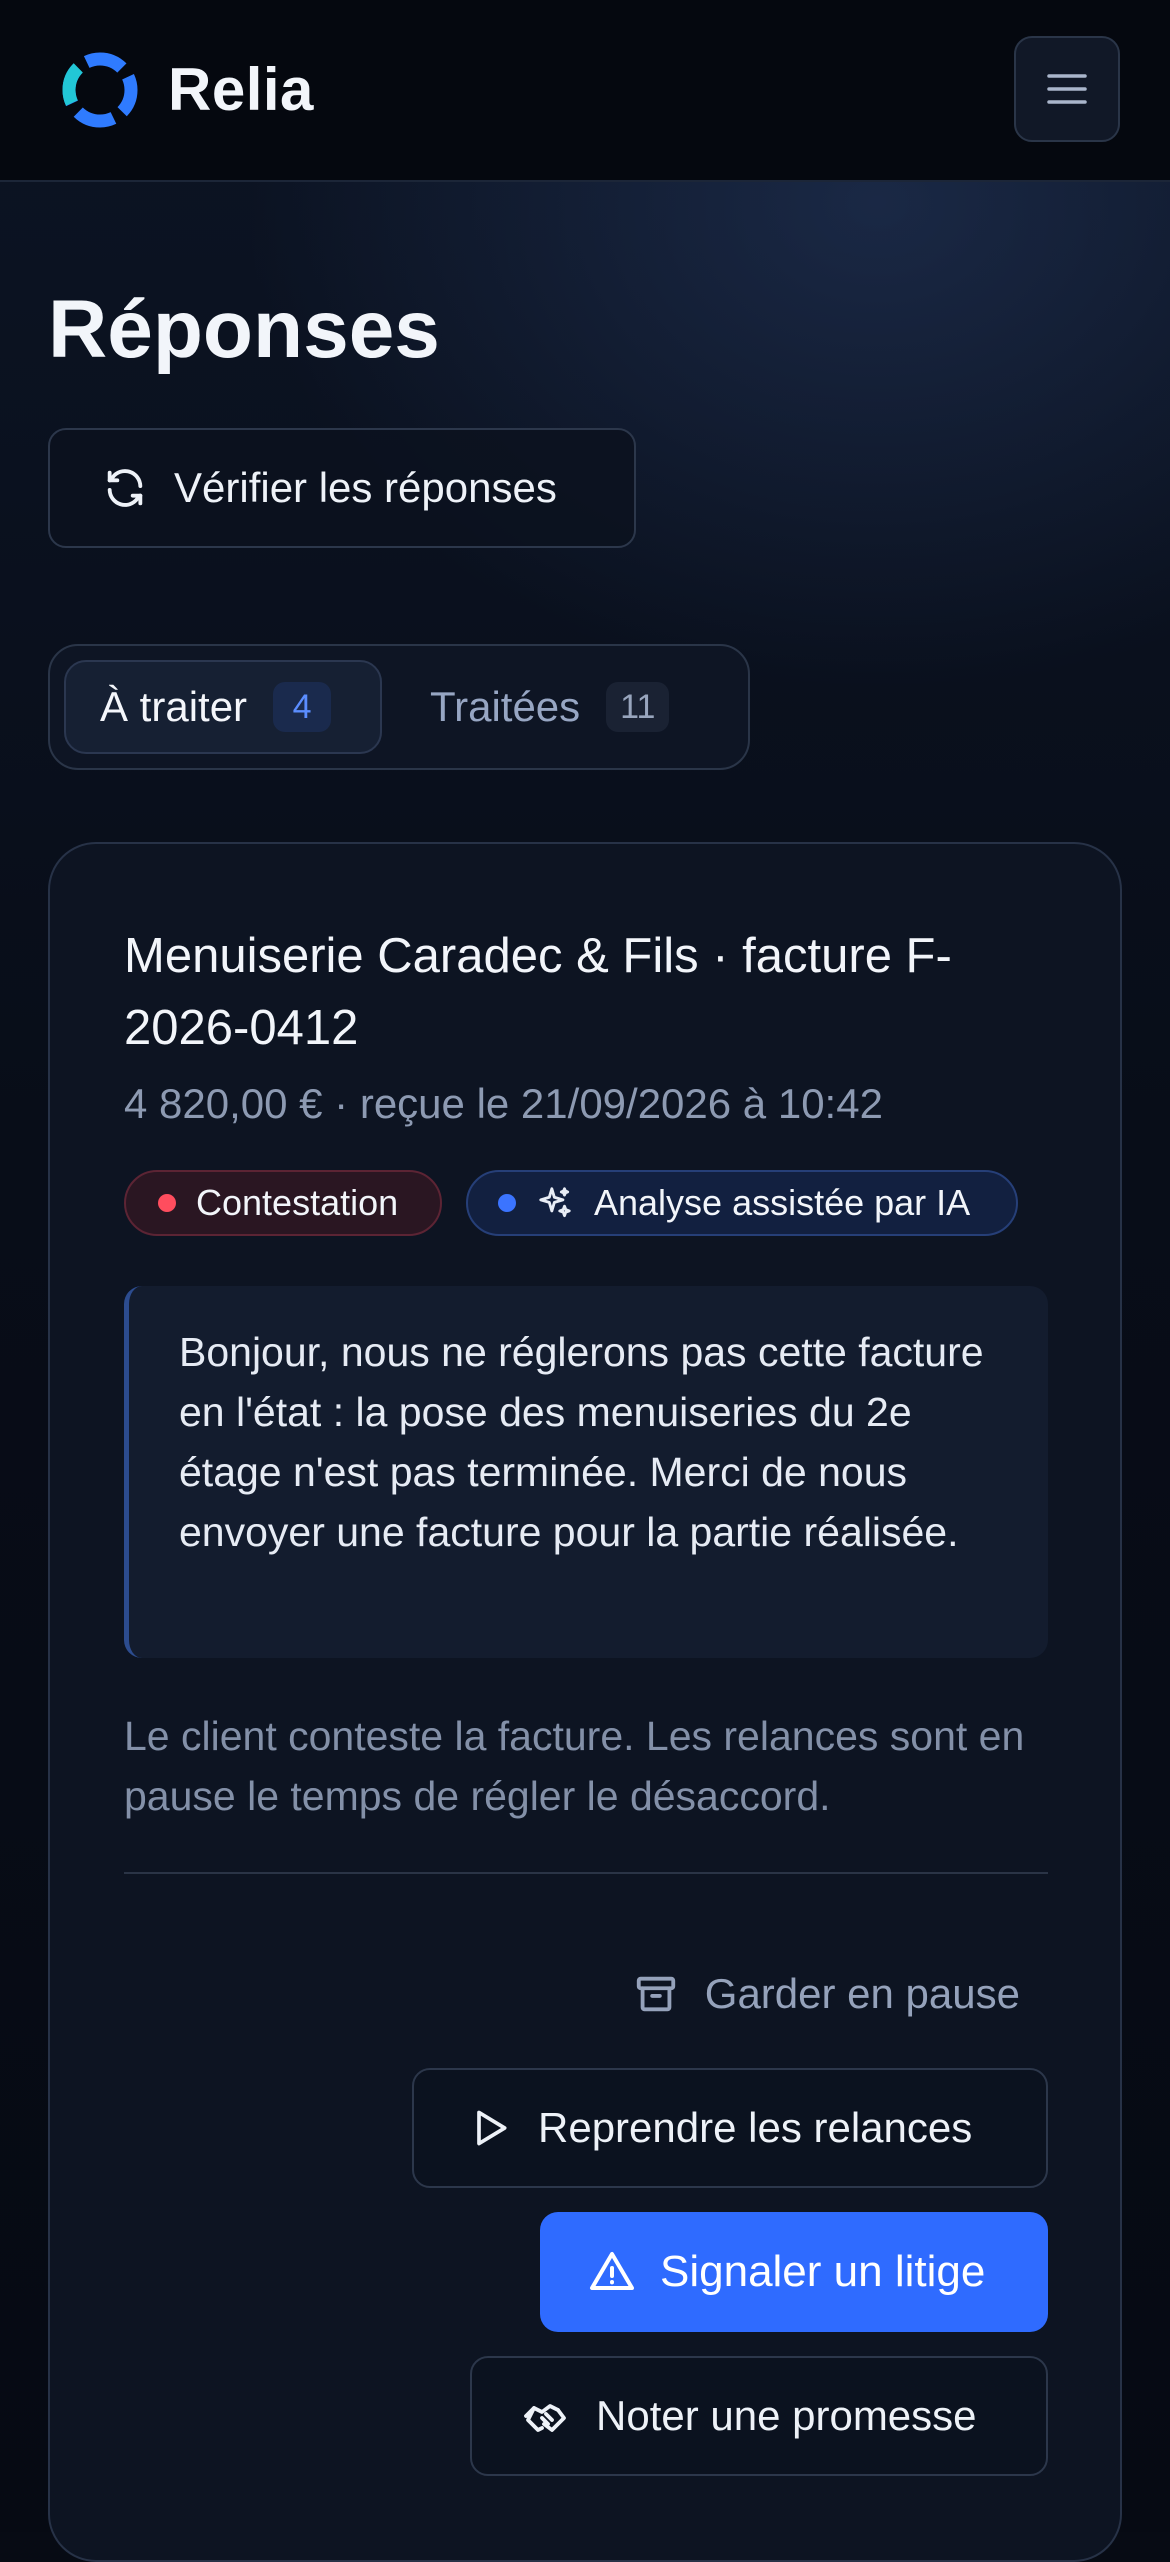 This screenshot has width=1170, height=2562. Describe the element at coordinates (241, 89) in the screenshot. I see `brand-name: Relia` at that location.